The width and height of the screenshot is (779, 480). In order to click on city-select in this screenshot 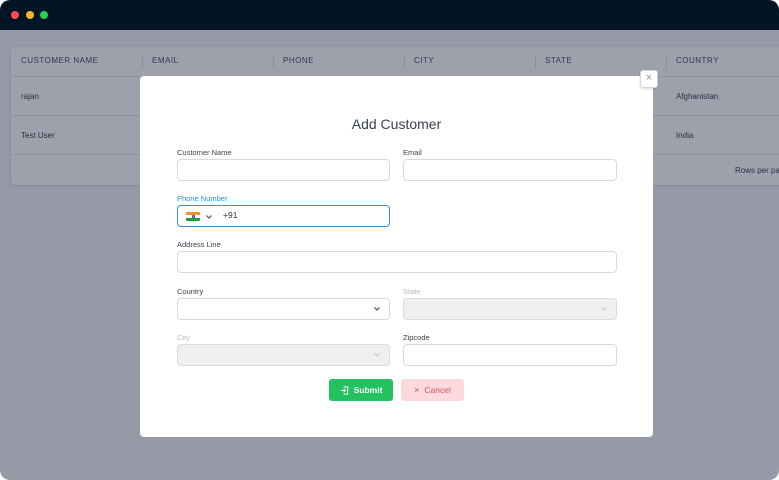, I will do `click(283, 355)`.